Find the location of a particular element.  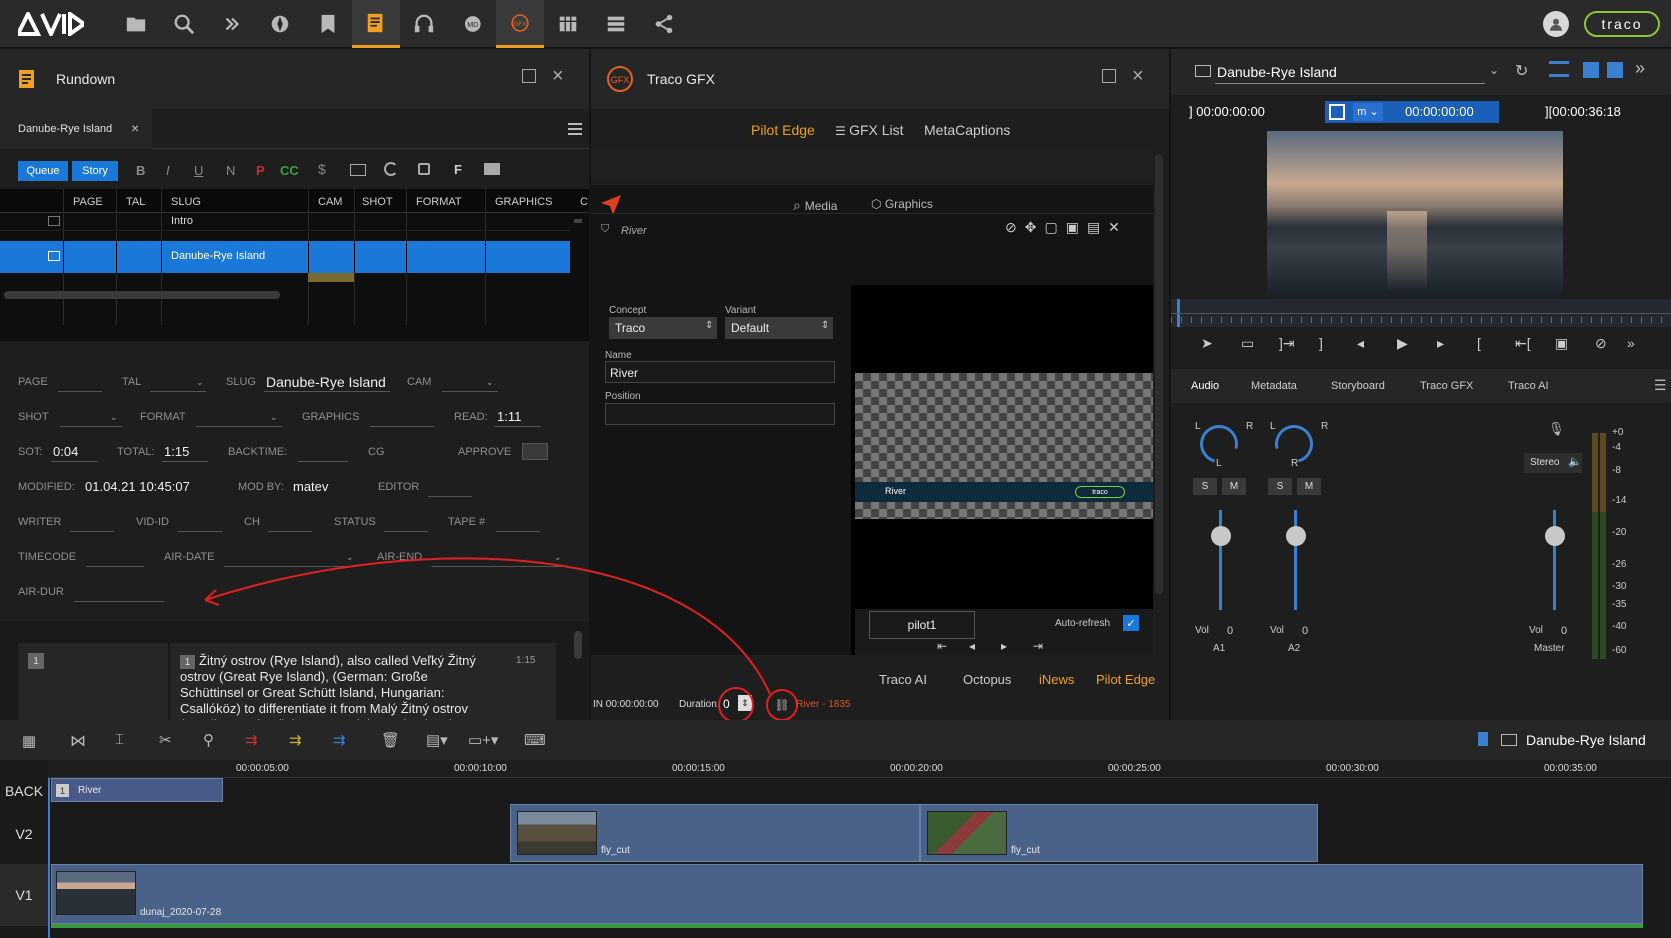

undock-icon is located at coordinates (529, 76).